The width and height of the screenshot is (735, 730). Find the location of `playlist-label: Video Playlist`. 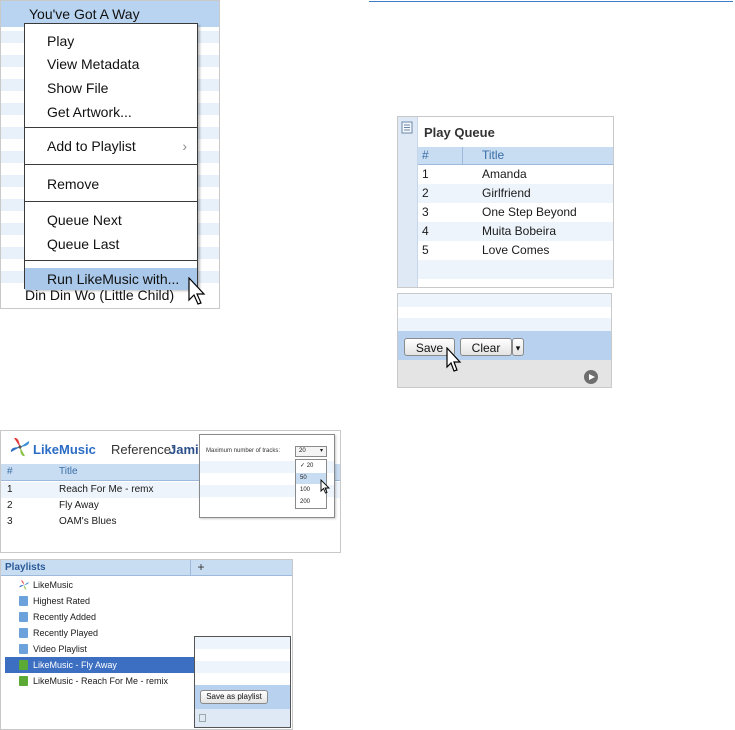

playlist-label: Video Playlist is located at coordinates (60, 649).